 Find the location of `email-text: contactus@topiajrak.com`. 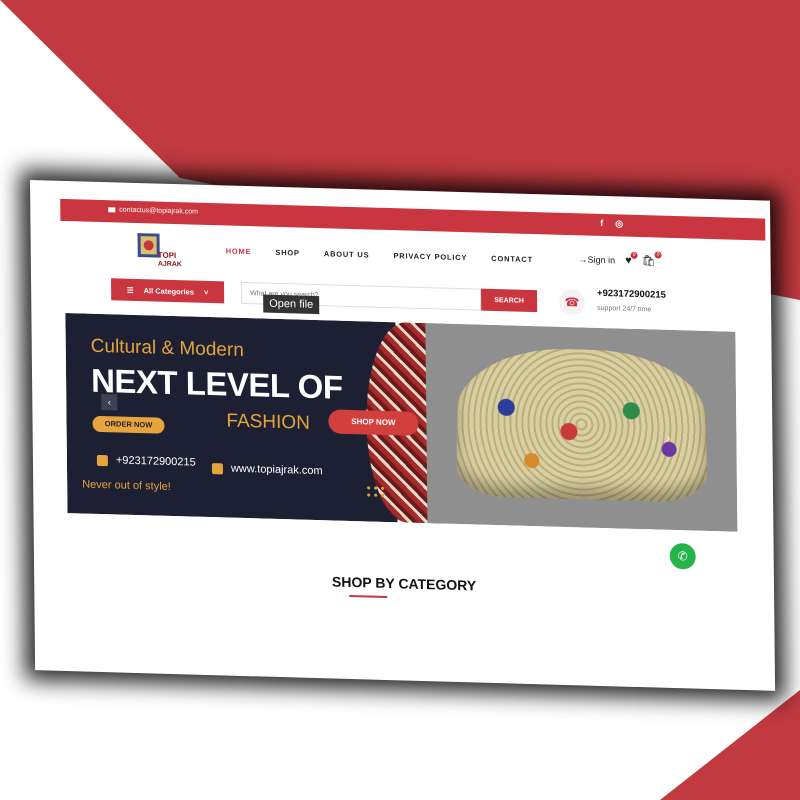

email-text: contactus@topiajrak.com is located at coordinates (159, 211).